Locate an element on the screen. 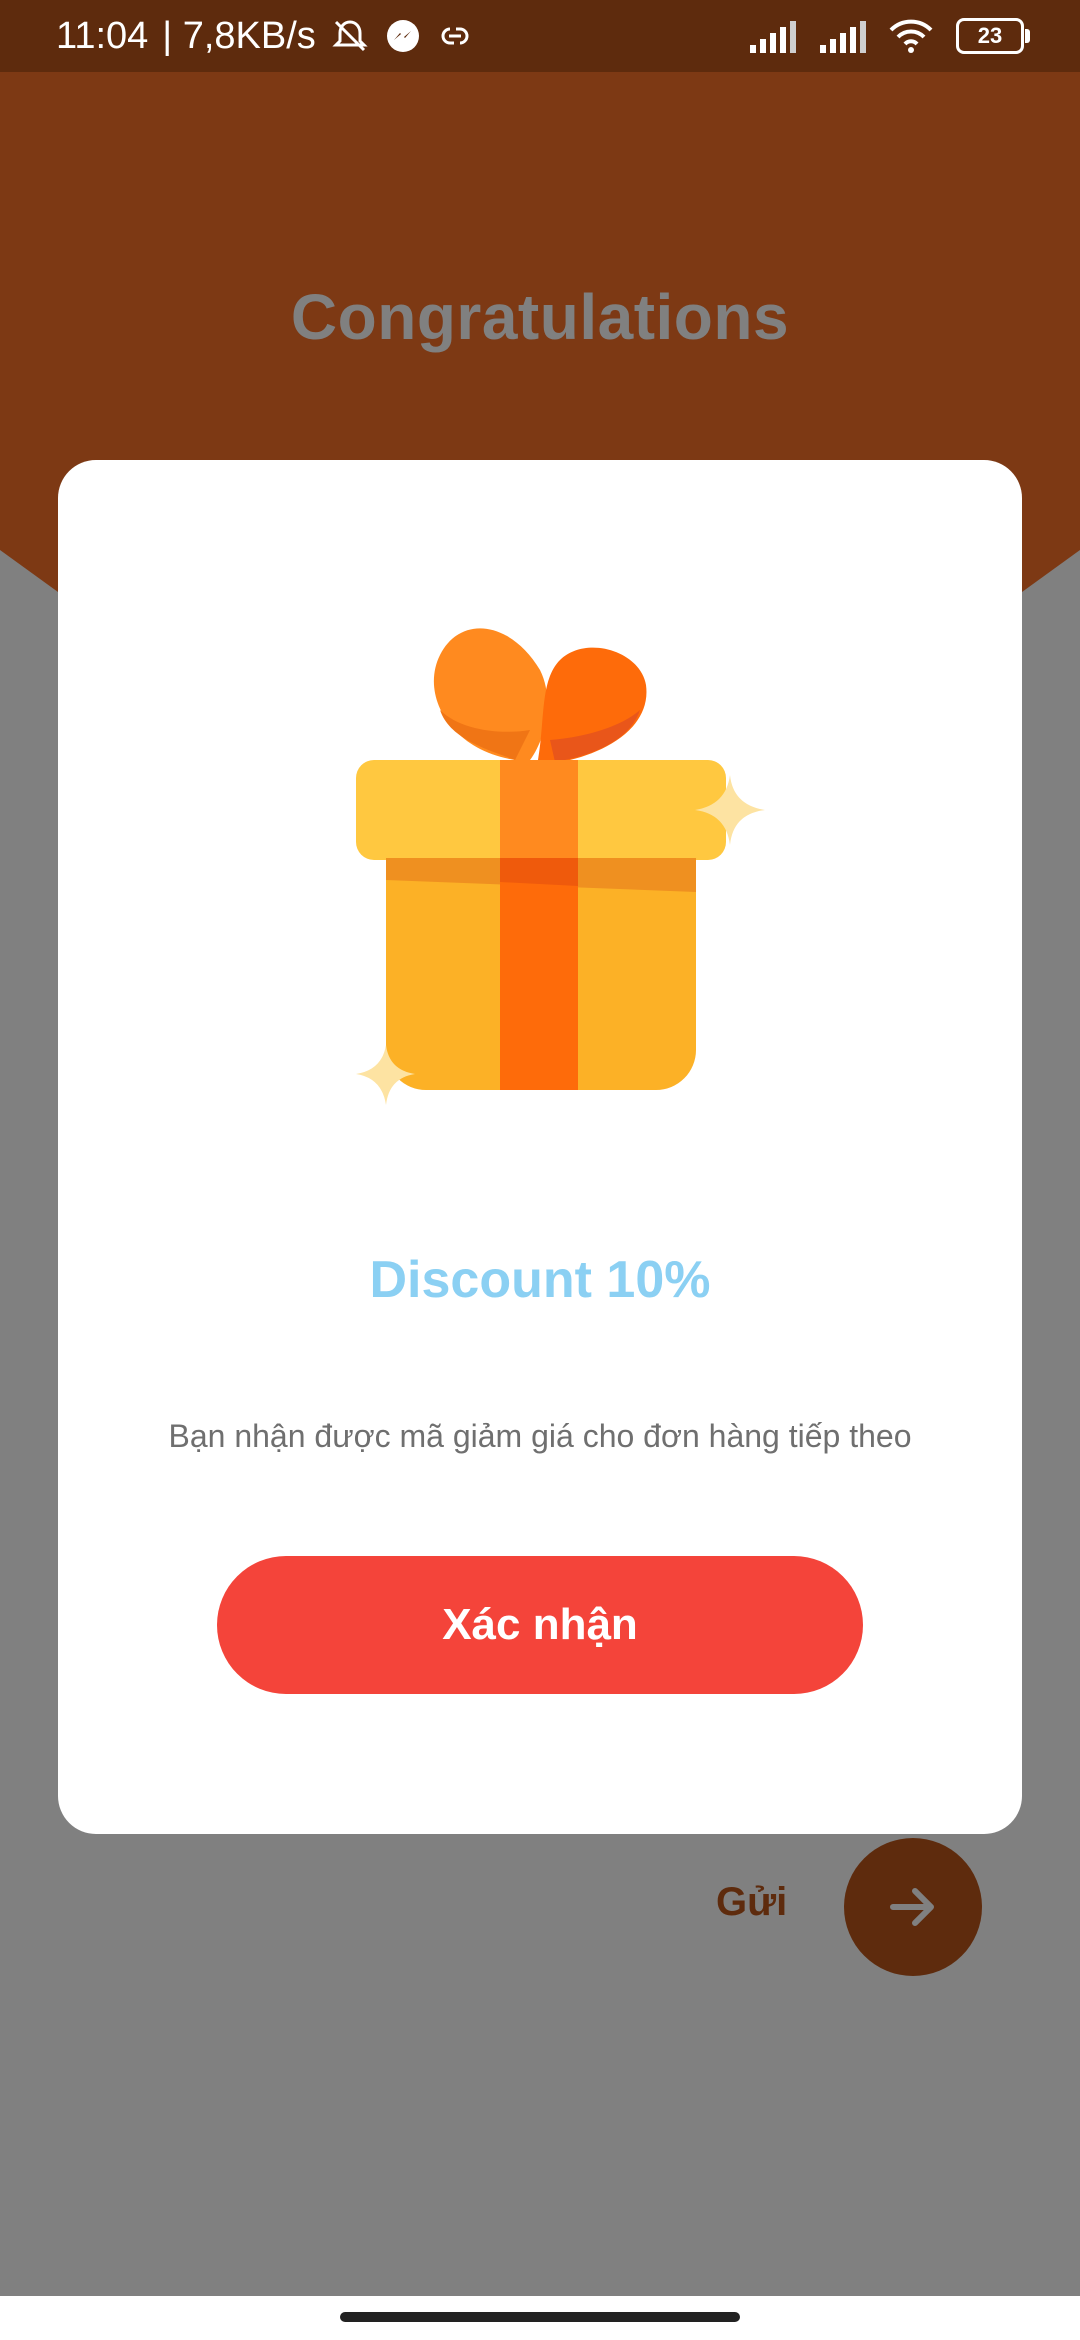 The image size is (1080, 2340). send-label: Gửi is located at coordinates (752, 1902).